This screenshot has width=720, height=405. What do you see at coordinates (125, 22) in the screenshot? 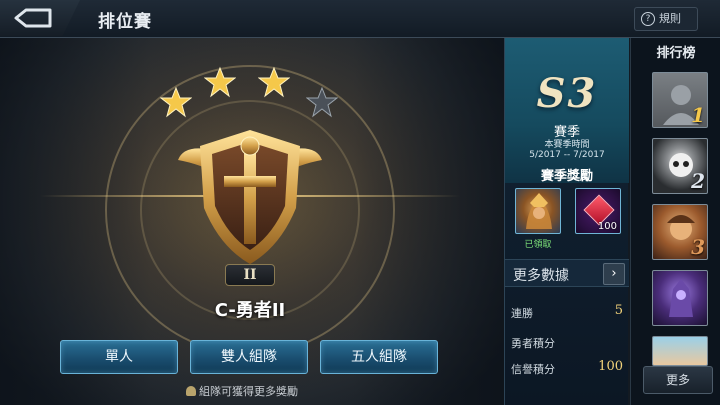
I see `page-title: 排位賽` at bounding box center [125, 22].